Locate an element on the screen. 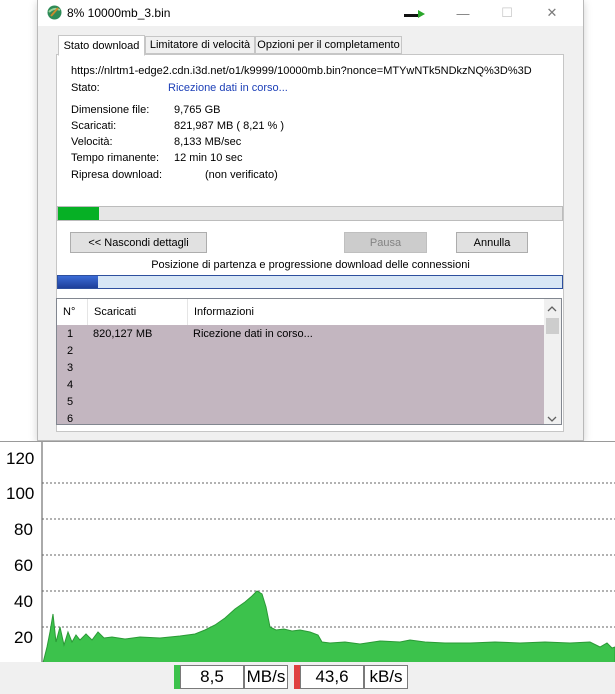 The width and height of the screenshot is (615, 694). download-arrow-icon is located at coordinates (415, 15).